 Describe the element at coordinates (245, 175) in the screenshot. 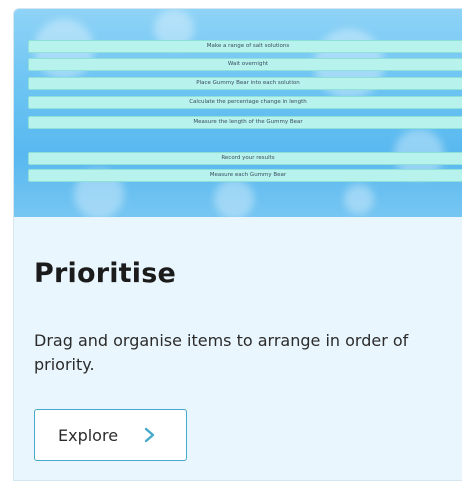

I see `hero-item: Measure each Gummy Bear` at that location.